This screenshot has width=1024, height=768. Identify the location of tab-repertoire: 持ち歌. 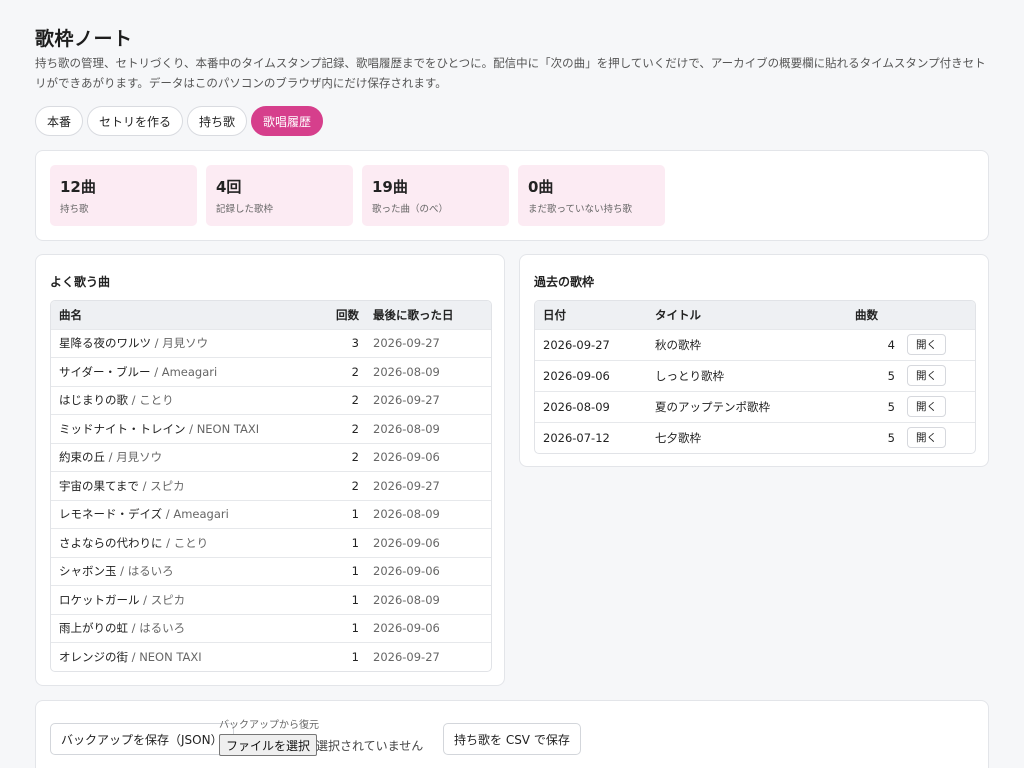
(217, 121).